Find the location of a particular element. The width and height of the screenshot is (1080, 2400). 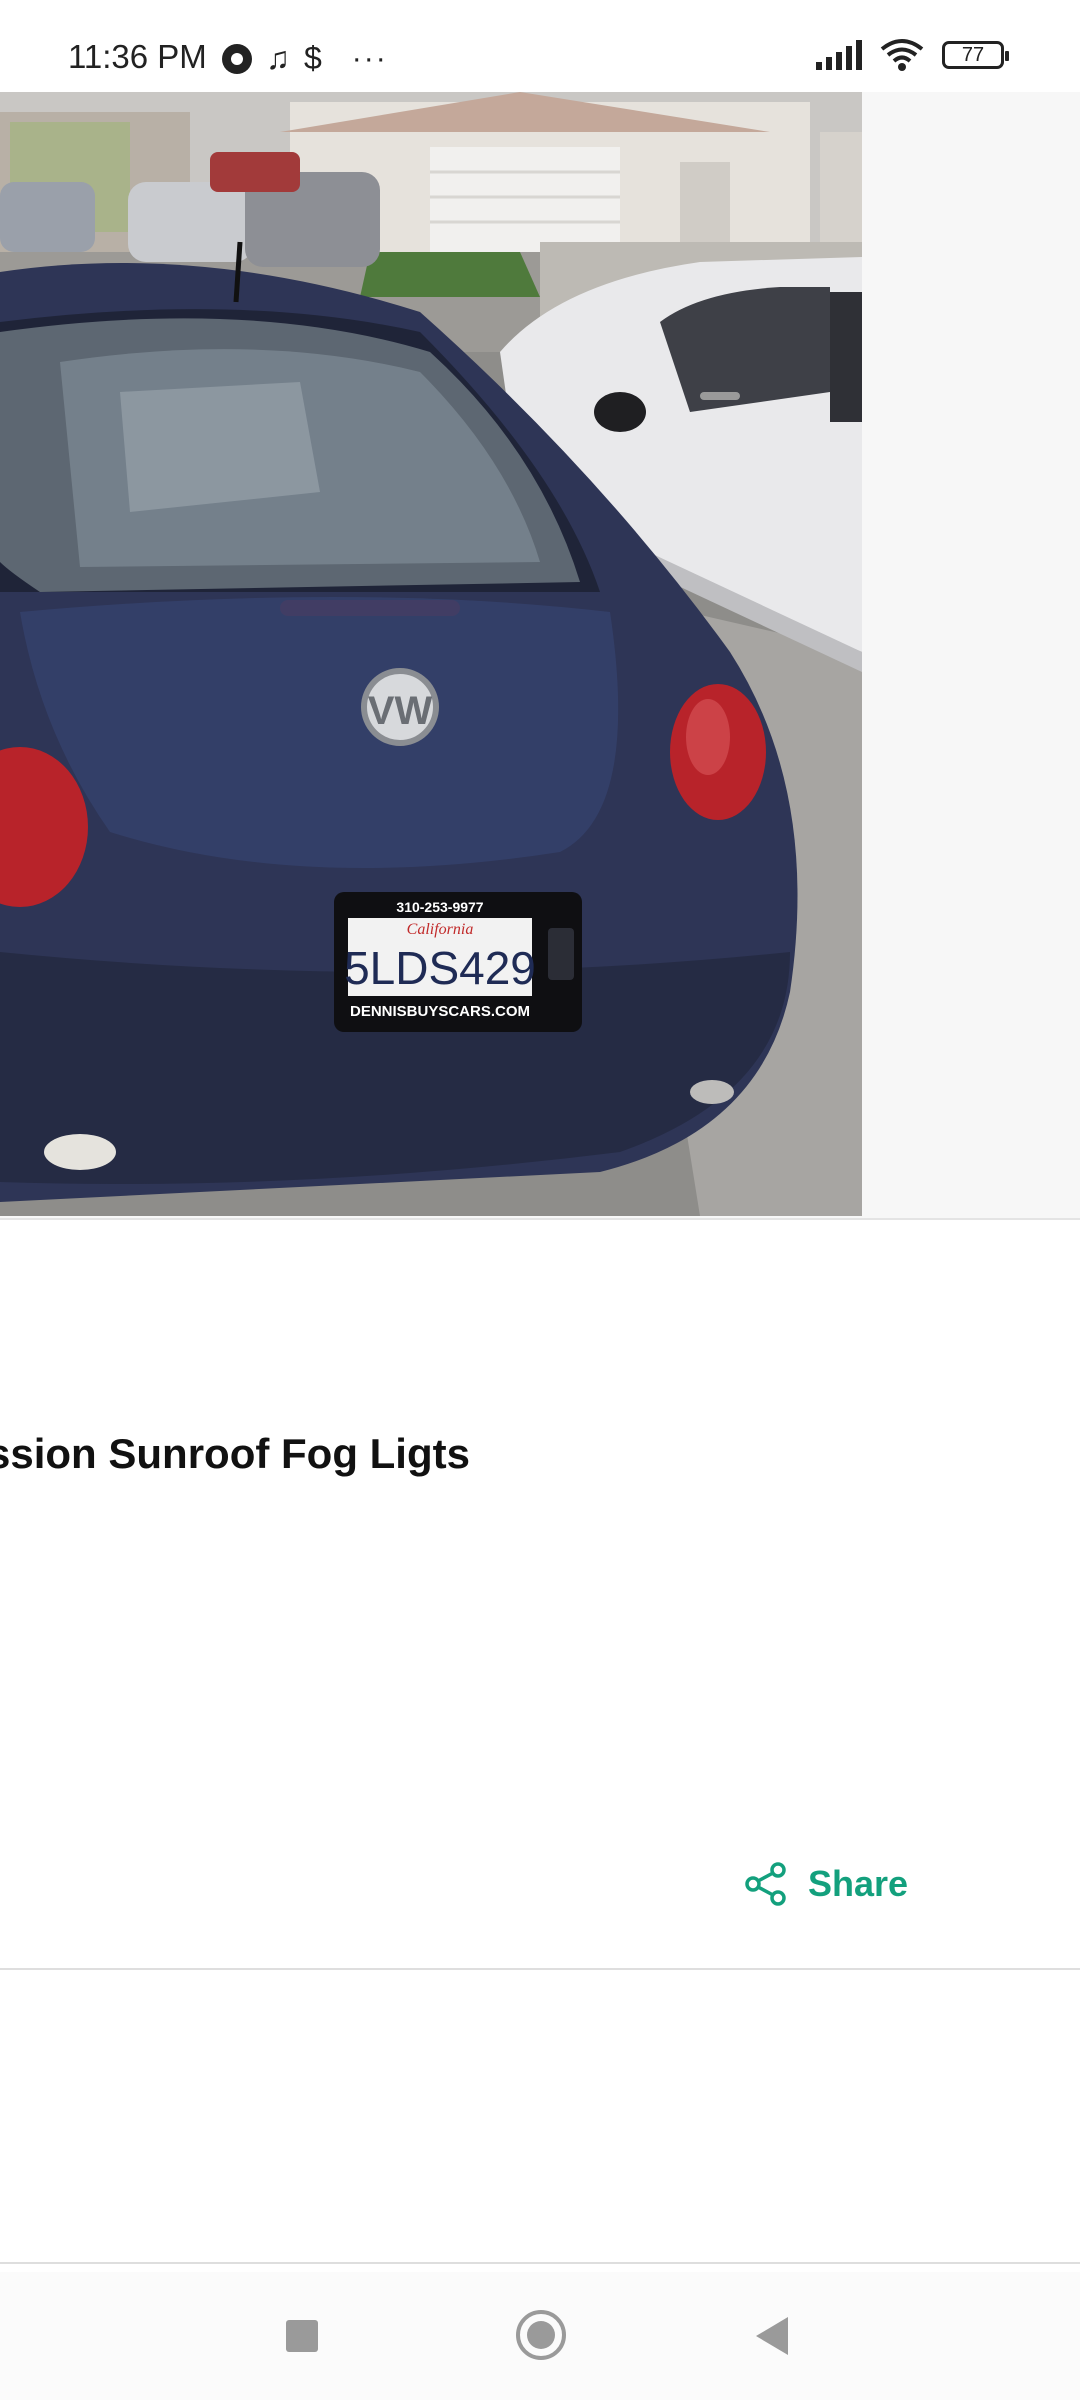

home-circle-icon is located at coordinates (541, 2335).